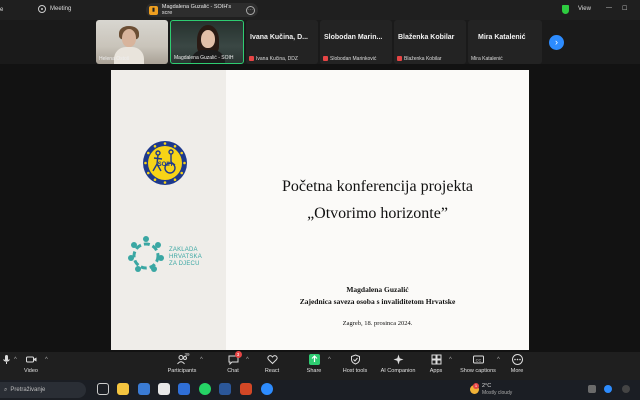  I want to click on taskbar-search: ⌕ Pretraživanje, so click(43, 390).